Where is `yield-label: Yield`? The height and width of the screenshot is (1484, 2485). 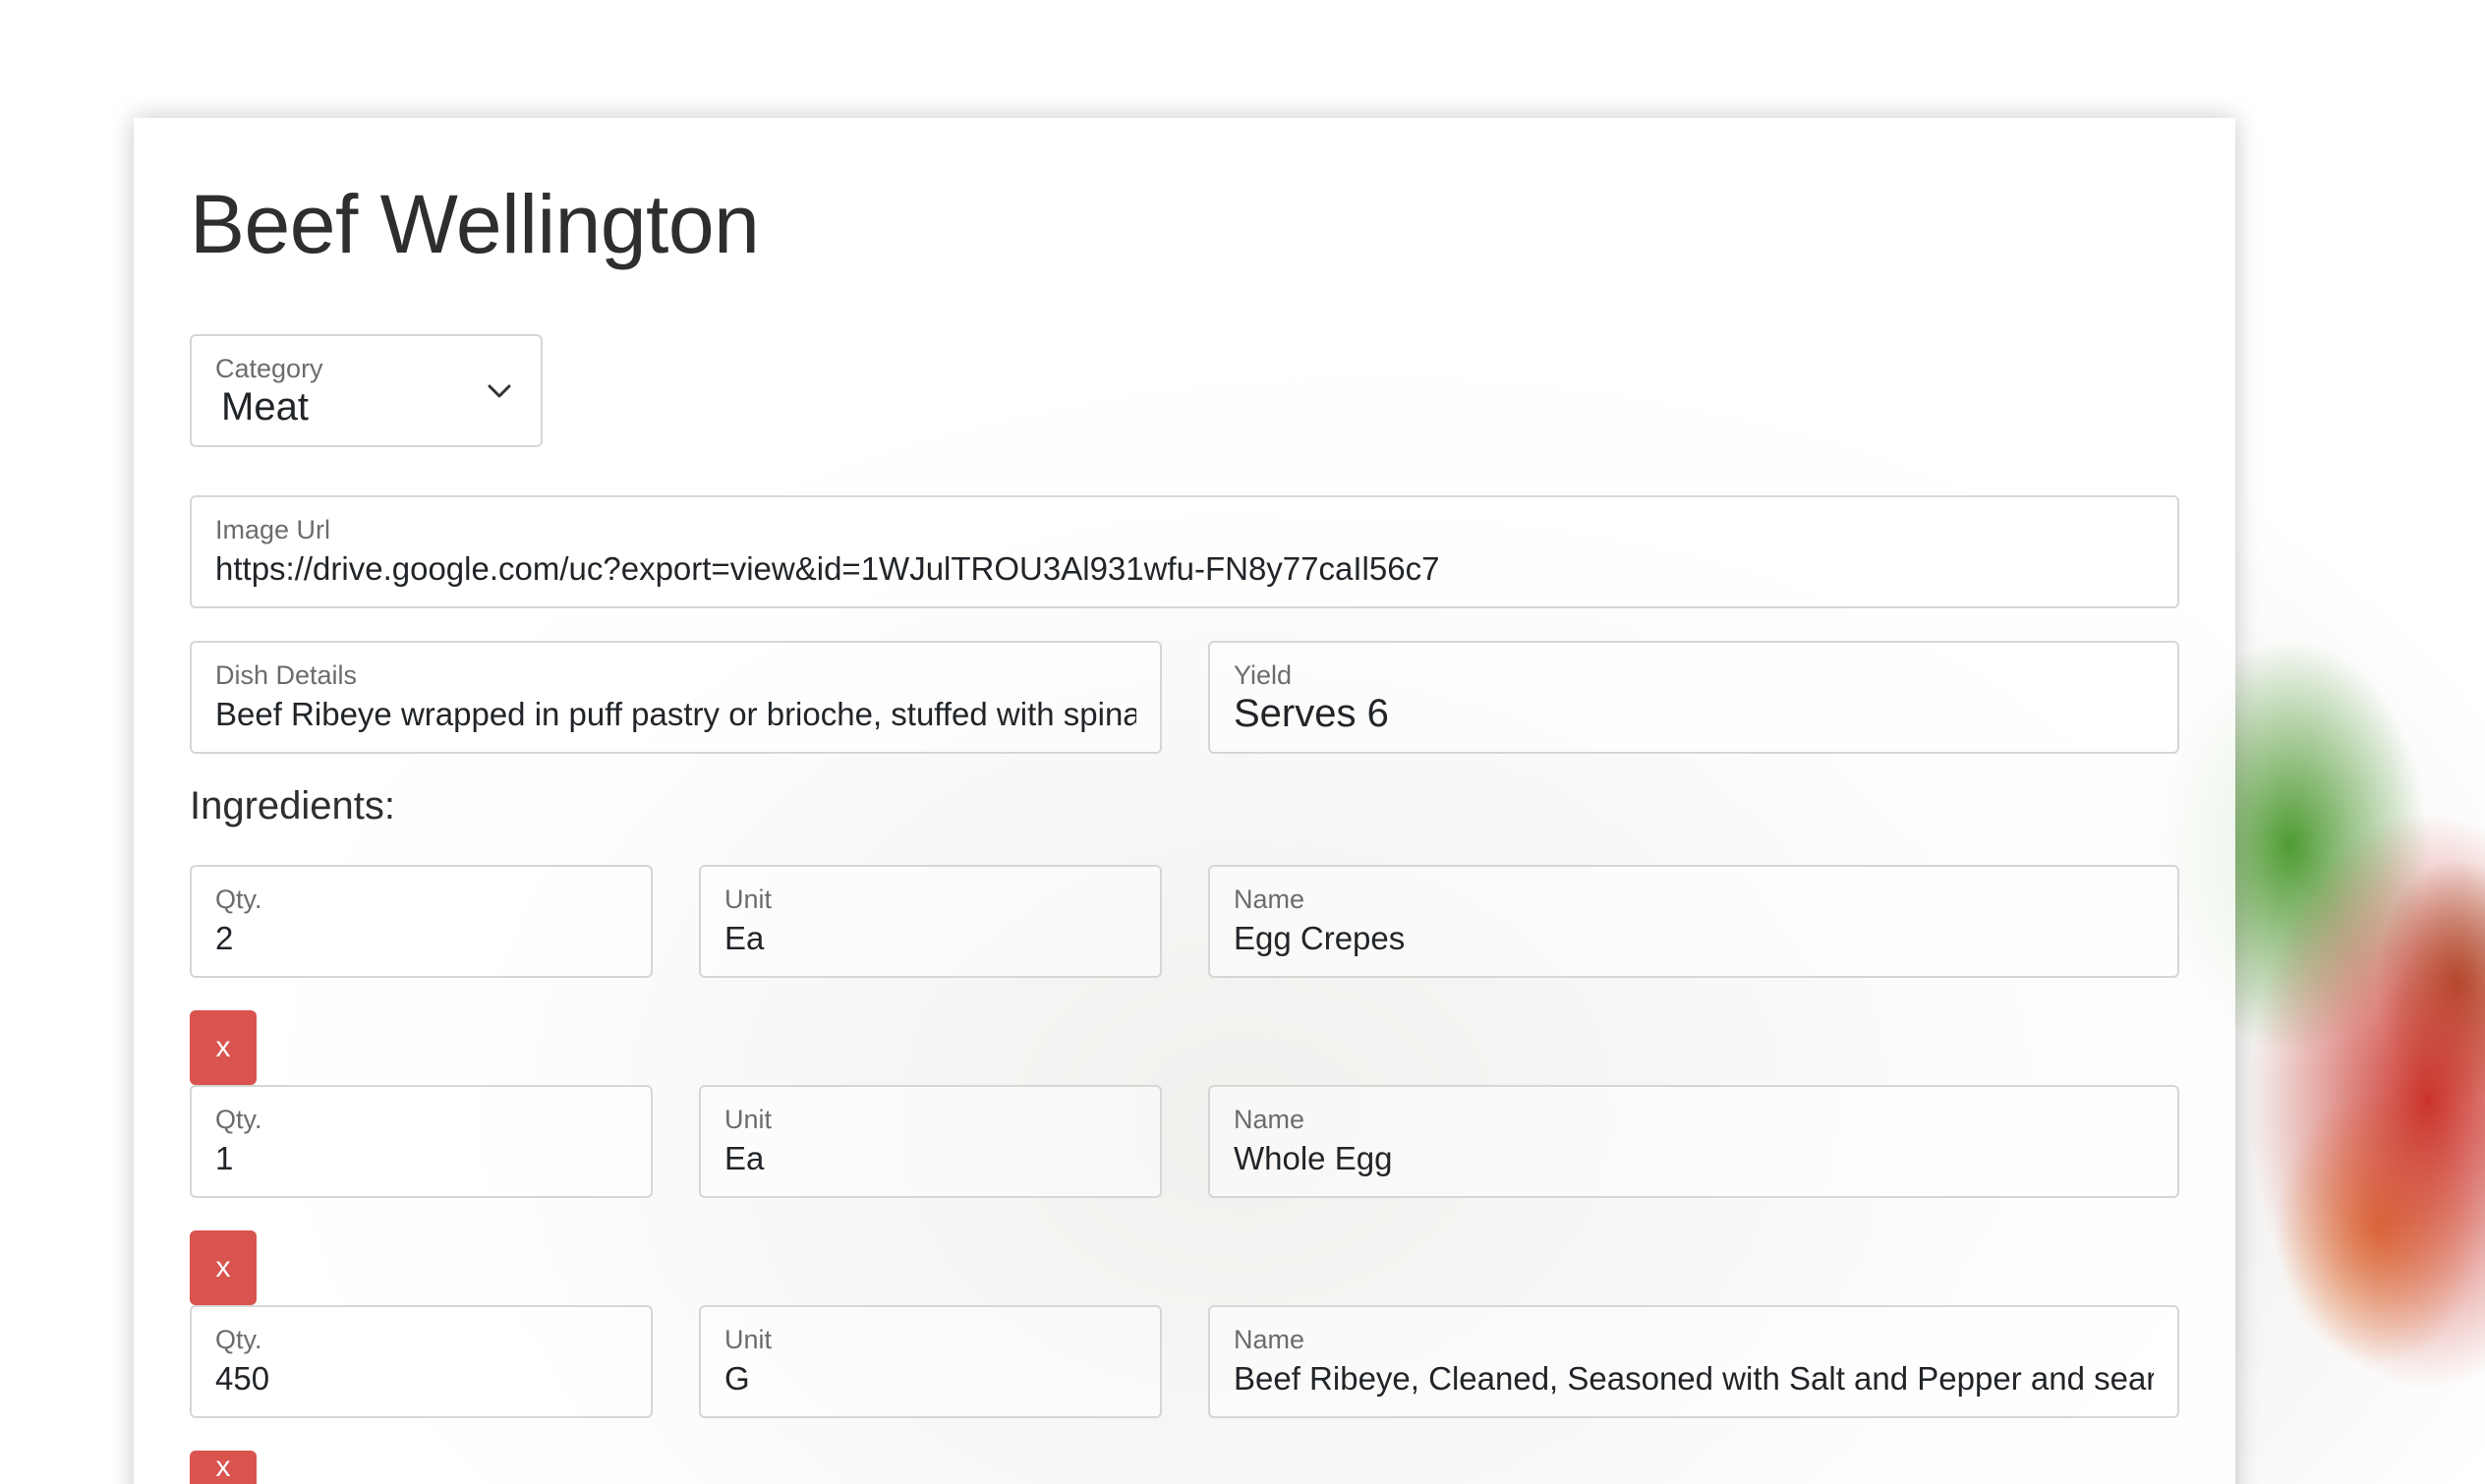
yield-label: Yield is located at coordinates (1263, 675).